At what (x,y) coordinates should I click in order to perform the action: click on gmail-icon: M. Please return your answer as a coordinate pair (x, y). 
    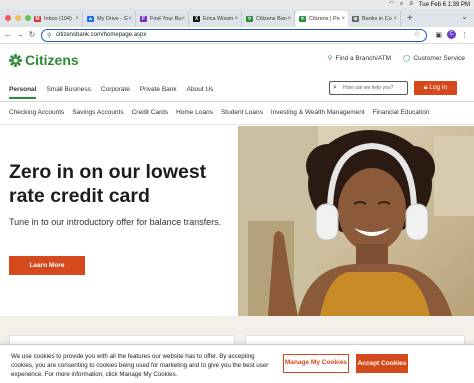
    Looking at the image, I should click on (37, 19).